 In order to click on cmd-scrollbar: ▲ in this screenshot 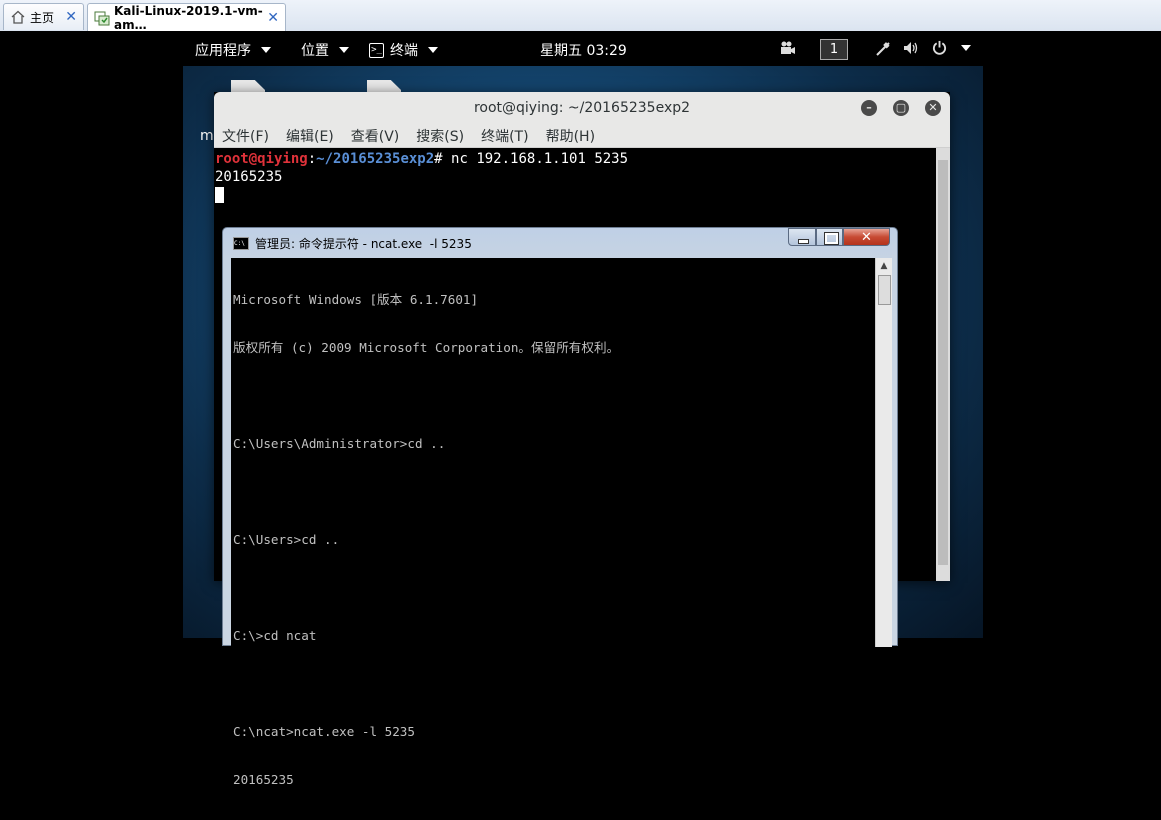, I will do `click(883, 452)`.